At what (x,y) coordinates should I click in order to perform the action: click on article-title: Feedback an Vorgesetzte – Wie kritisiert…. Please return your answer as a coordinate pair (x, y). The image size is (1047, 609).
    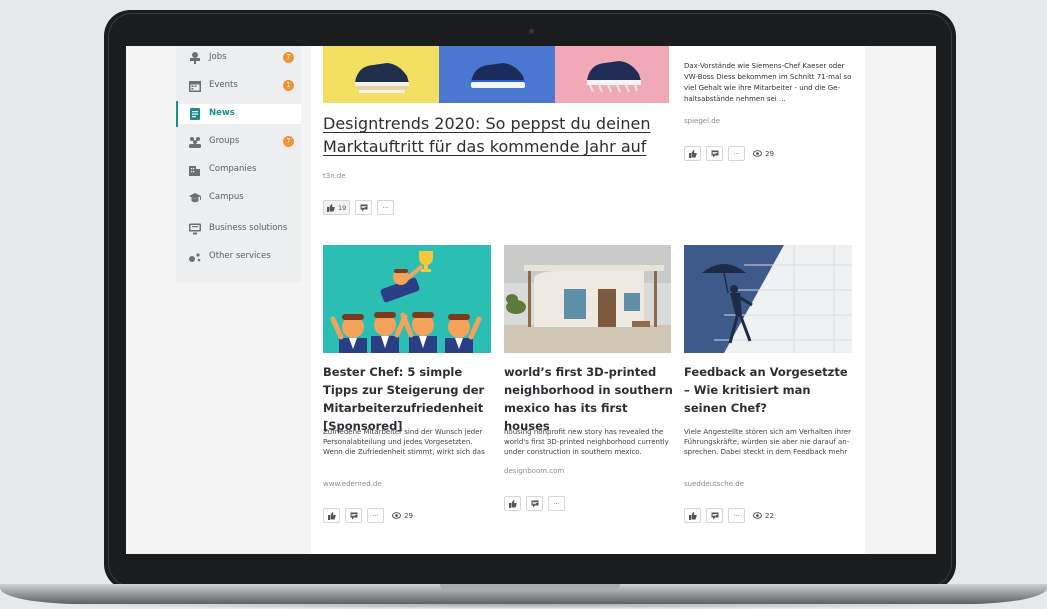
    Looking at the image, I should click on (769, 390).